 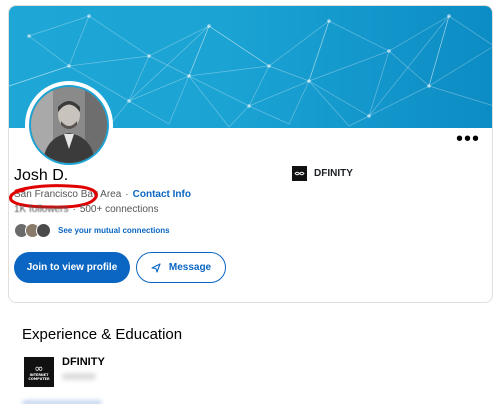 What do you see at coordinates (83, 362) in the screenshot?
I see `experience-company: DFINITY` at bounding box center [83, 362].